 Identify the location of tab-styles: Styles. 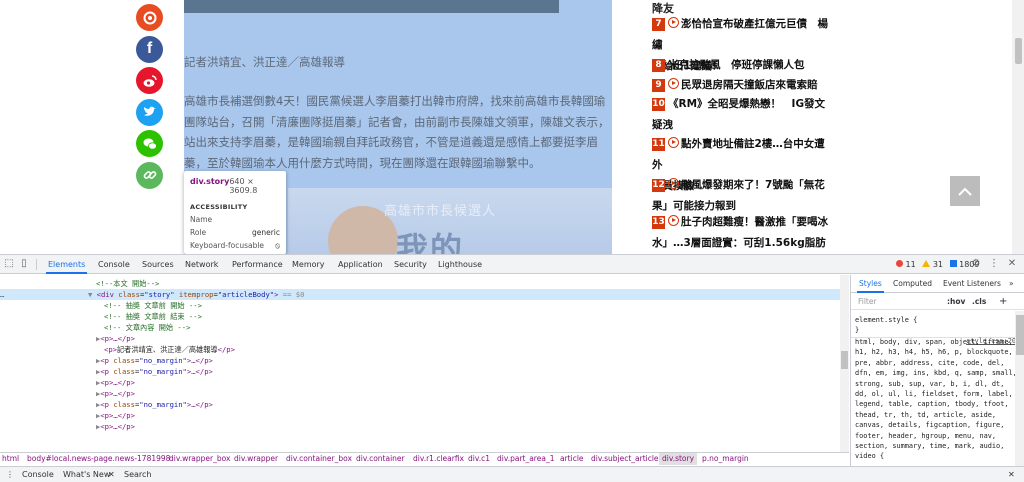
(870, 284).